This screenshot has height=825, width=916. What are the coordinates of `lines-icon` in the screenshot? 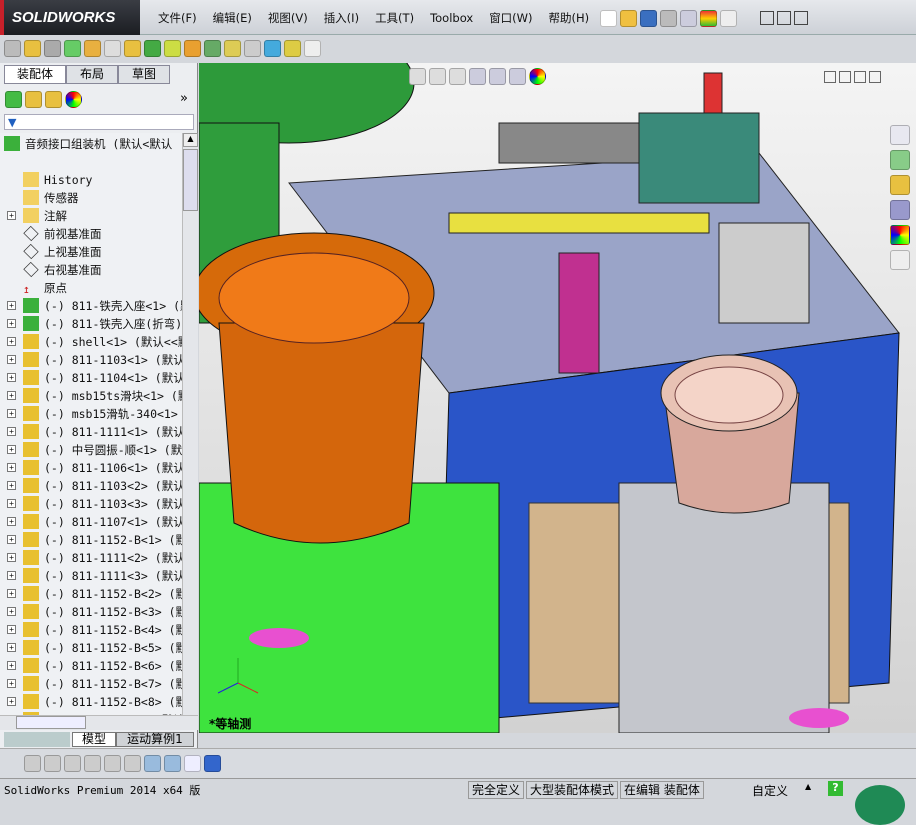 It's located at (72, 763).